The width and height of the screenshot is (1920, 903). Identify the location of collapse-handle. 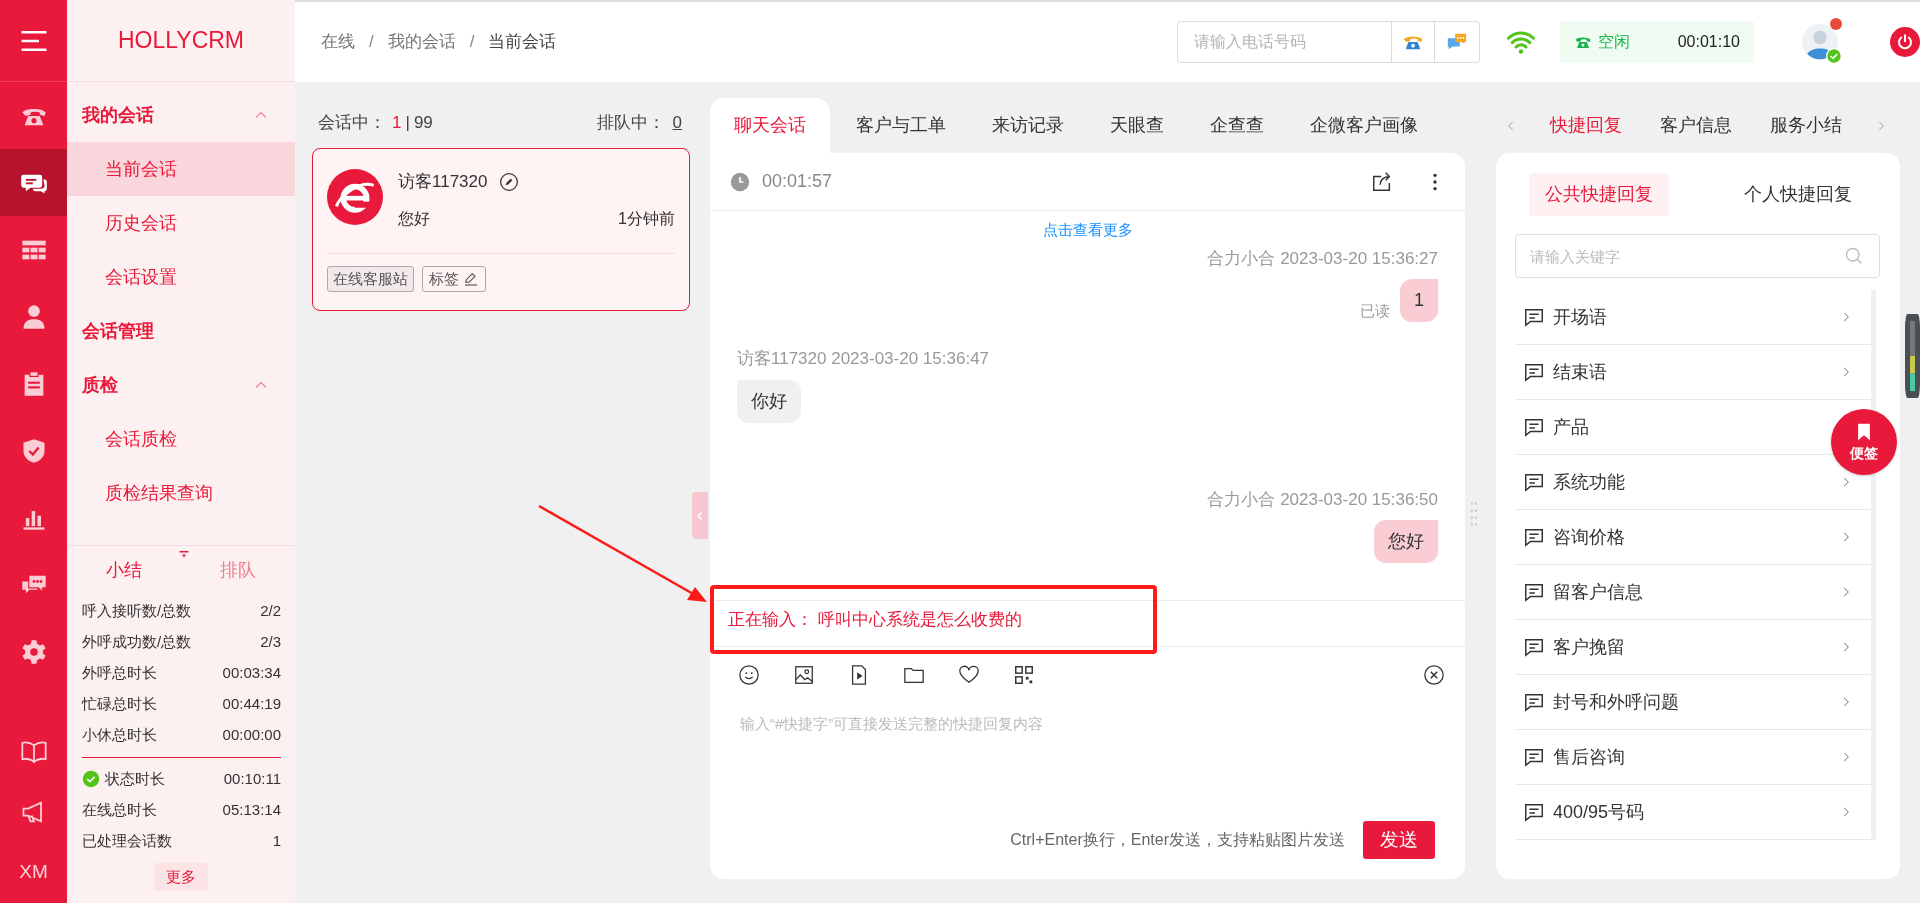
(700, 515).